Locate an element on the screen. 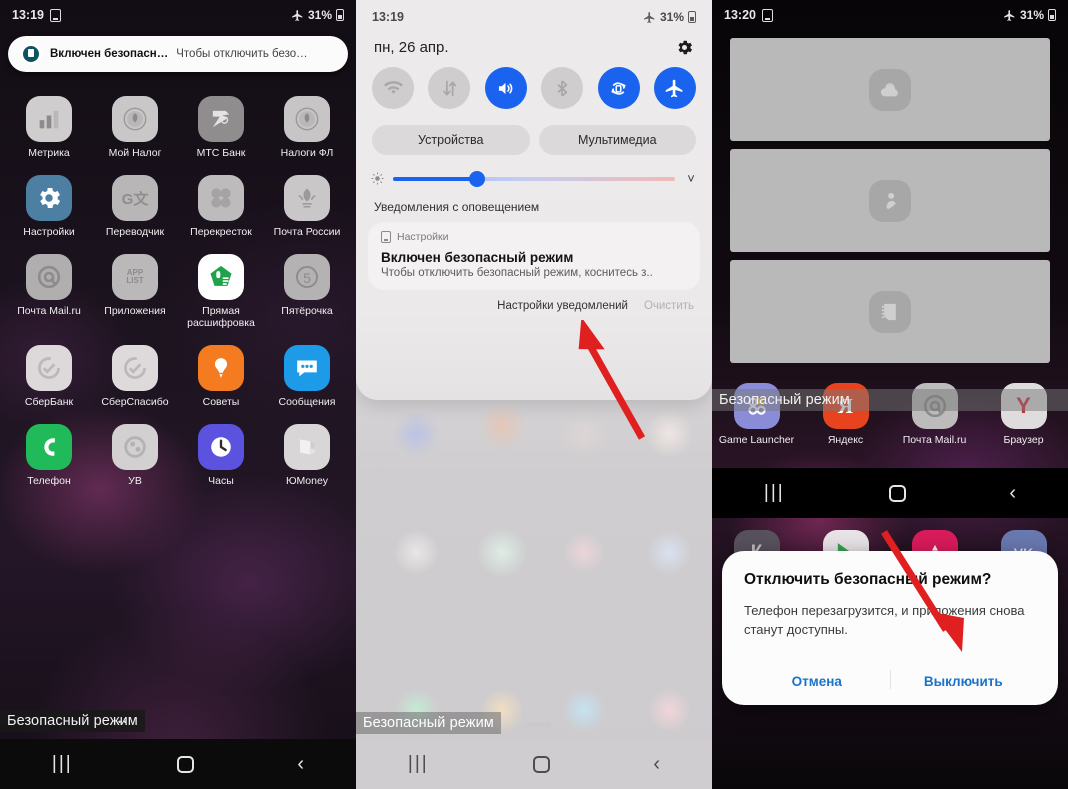  toggle-auto-rotate is located at coordinates (618, 88).